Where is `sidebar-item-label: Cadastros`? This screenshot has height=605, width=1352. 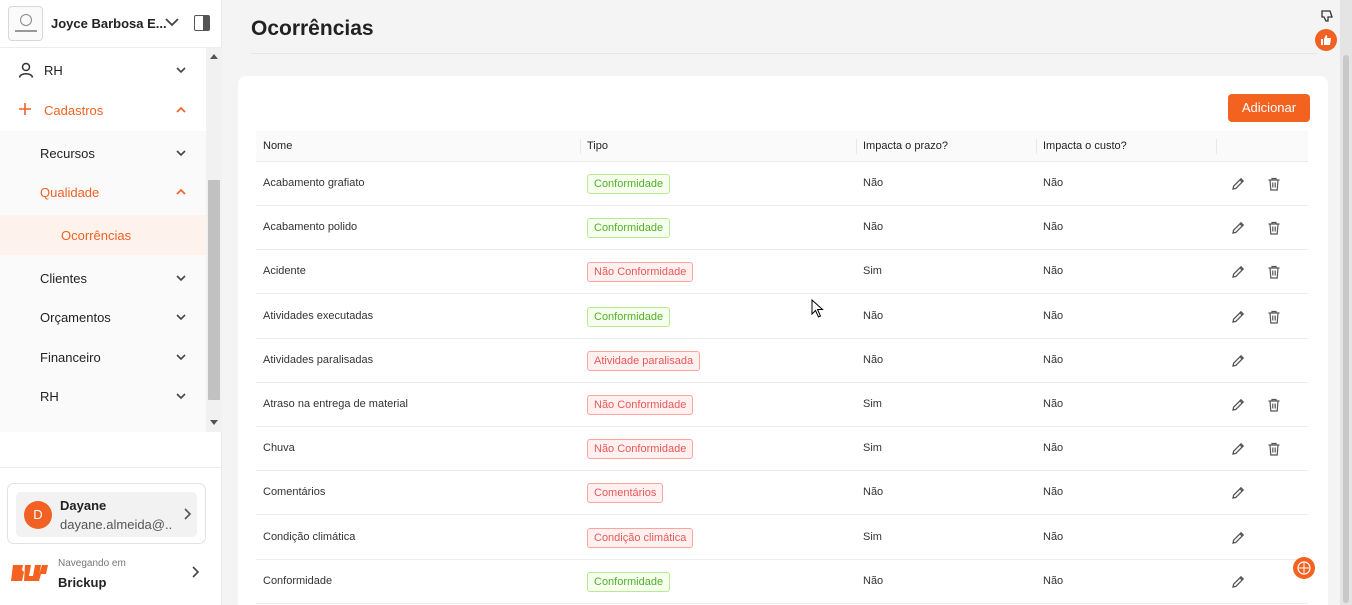 sidebar-item-label: Cadastros is located at coordinates (74, 110).